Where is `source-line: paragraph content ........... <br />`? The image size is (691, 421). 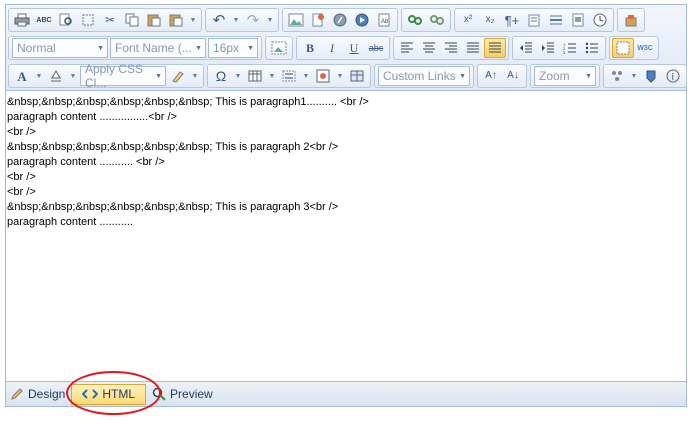 source-line: paragraph content ........... <br /> is located at coordinates (86, 162).